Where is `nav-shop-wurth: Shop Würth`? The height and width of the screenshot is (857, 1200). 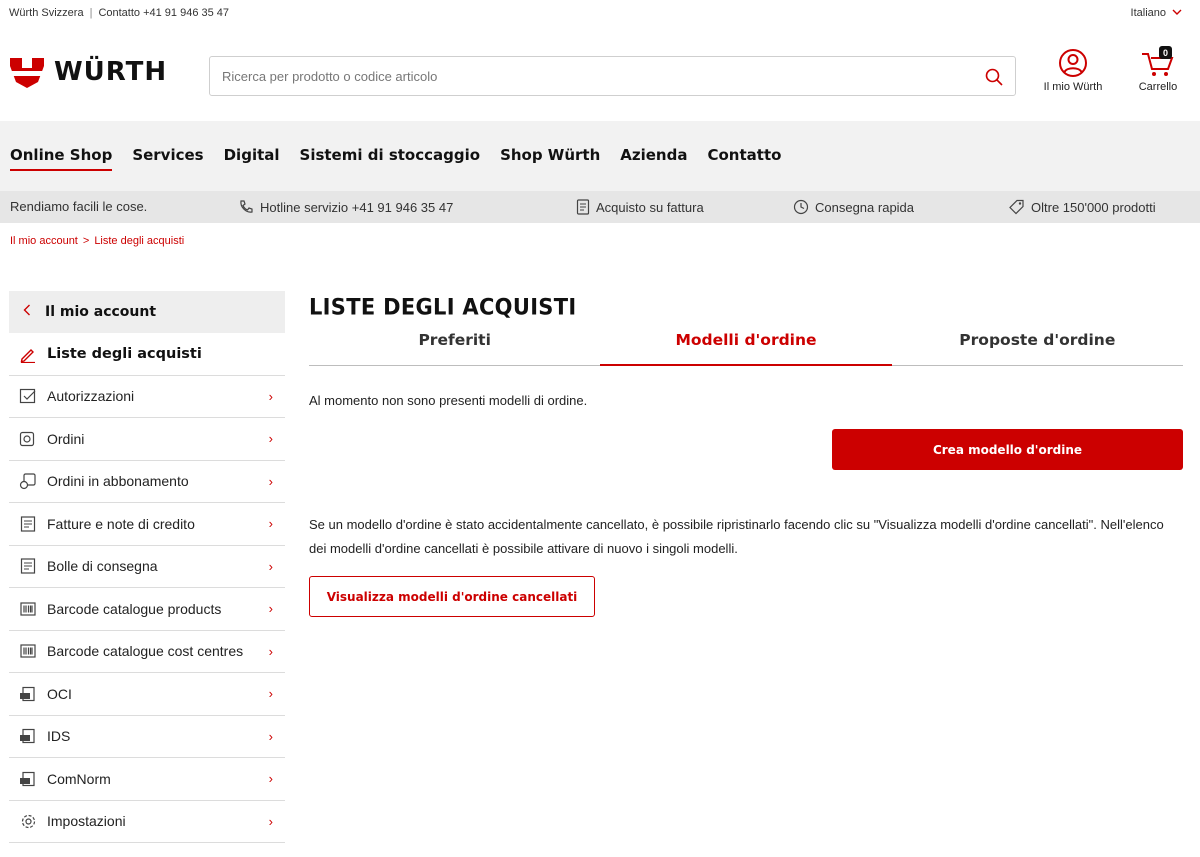
nav-shop-wurth: Shop Würth is located at coordinates (550, 158).